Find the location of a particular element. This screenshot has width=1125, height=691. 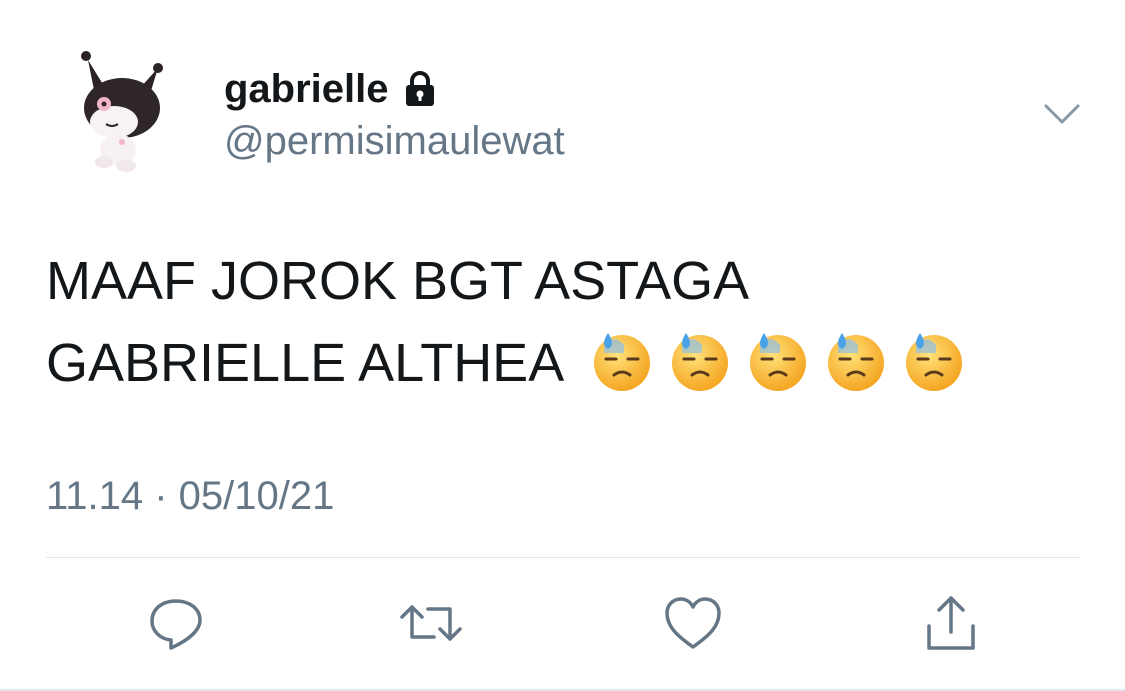

chevron-down-icon is located at coordinates (1062, 114).